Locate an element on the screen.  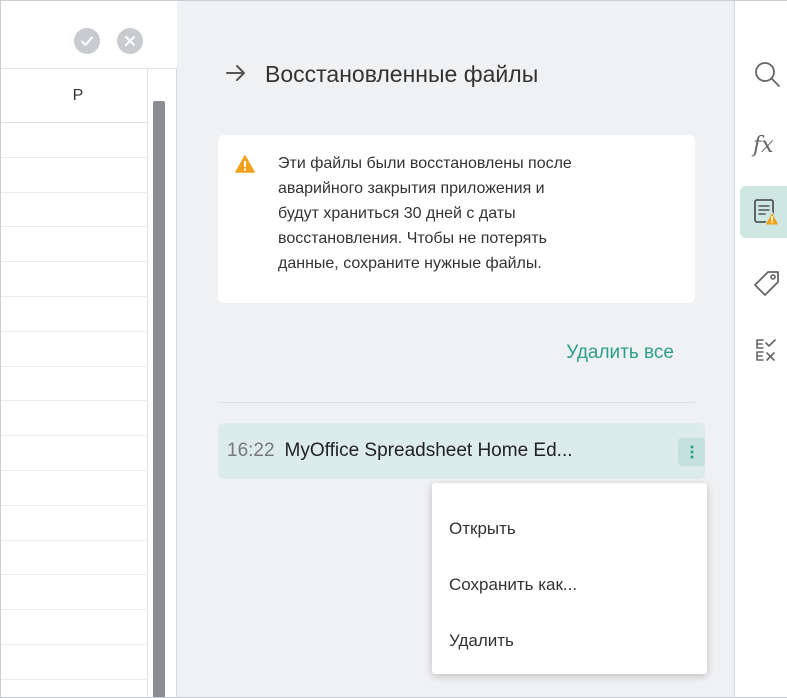
sidebar-review-button is located at coordinates (762, 350).